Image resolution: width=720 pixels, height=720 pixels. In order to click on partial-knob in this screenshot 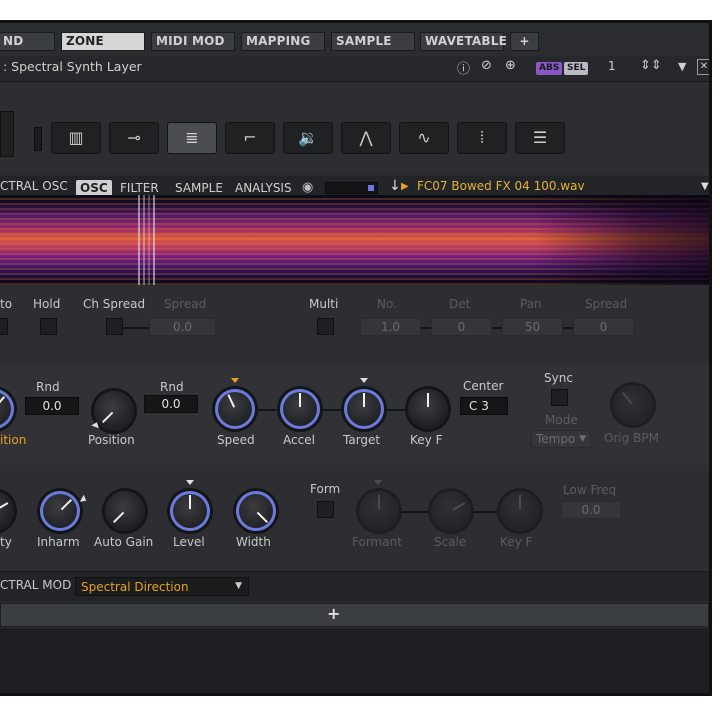, I will do `click(7, 511)`.